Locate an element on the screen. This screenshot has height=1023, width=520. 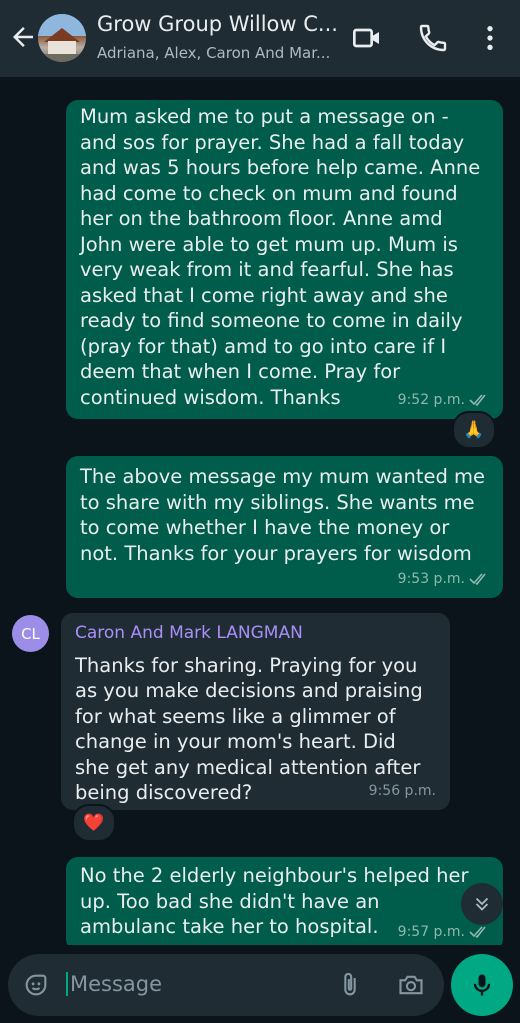
message-input: Message is located at coordinates (114, 984).